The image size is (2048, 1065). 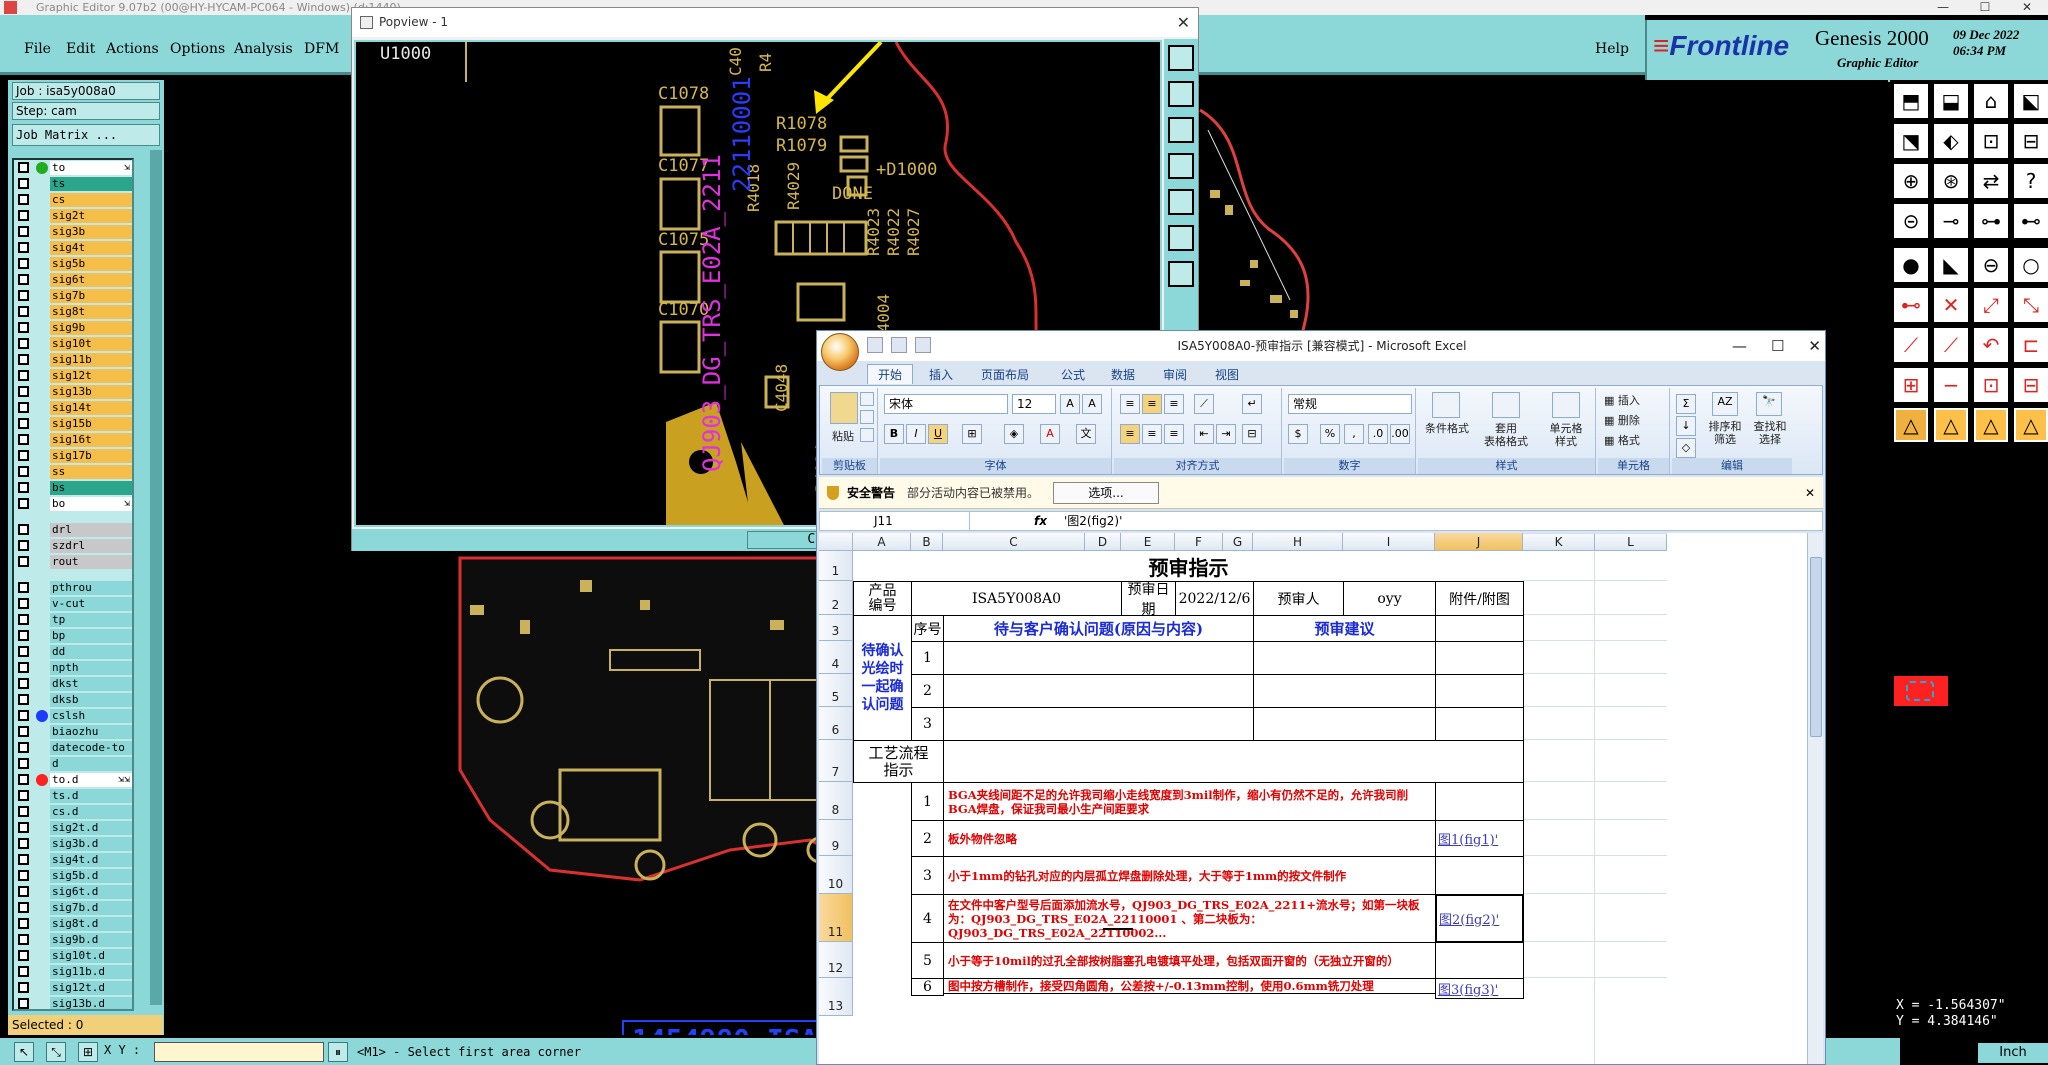 I want to click on tool-30-icon: −, so click(x=1951, y=385).